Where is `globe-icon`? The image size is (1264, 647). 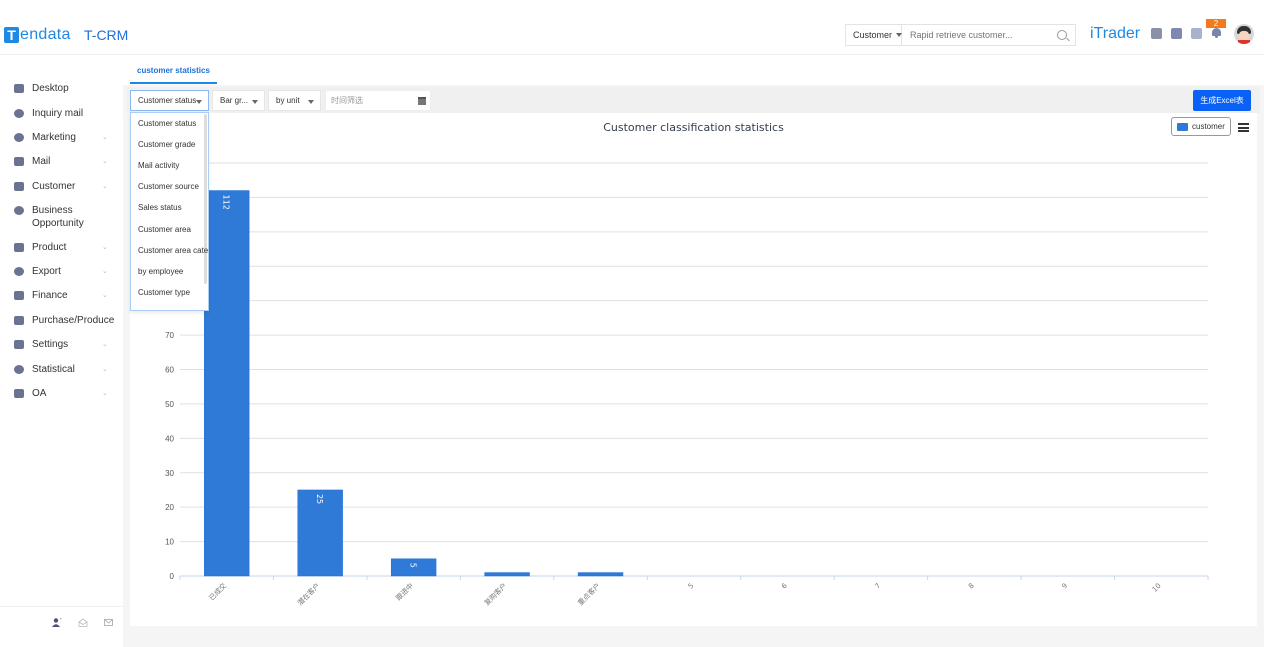 globe-icon is located at coordinates (19, 271).